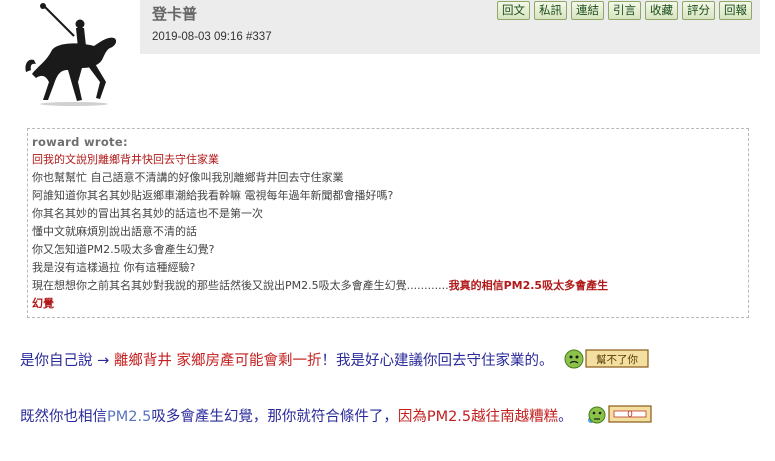 The image size is (775, 461). I want to click on post-datetime: 2019-08-03 09:16, so click(197, 37).